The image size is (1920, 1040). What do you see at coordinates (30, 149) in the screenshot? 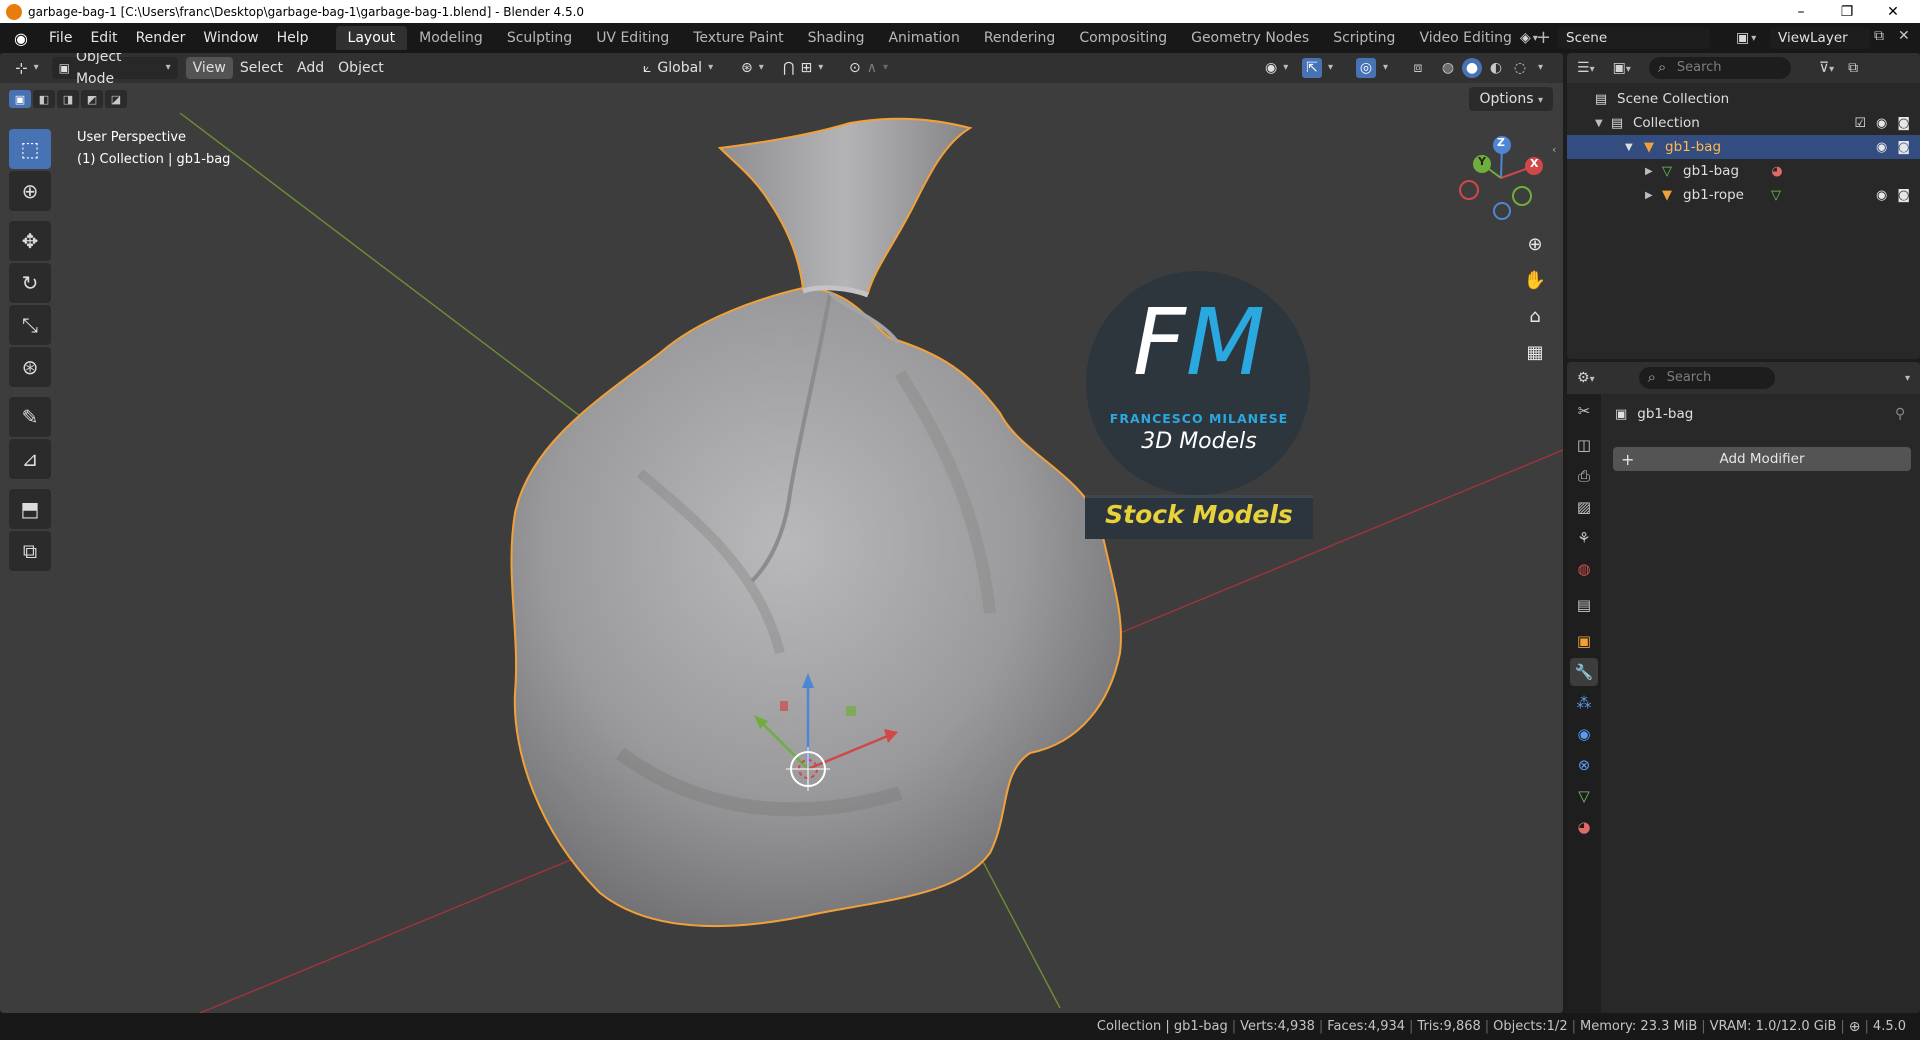
I see `select-box-tool-icon: ⬚` at bounding box center [30, 149].